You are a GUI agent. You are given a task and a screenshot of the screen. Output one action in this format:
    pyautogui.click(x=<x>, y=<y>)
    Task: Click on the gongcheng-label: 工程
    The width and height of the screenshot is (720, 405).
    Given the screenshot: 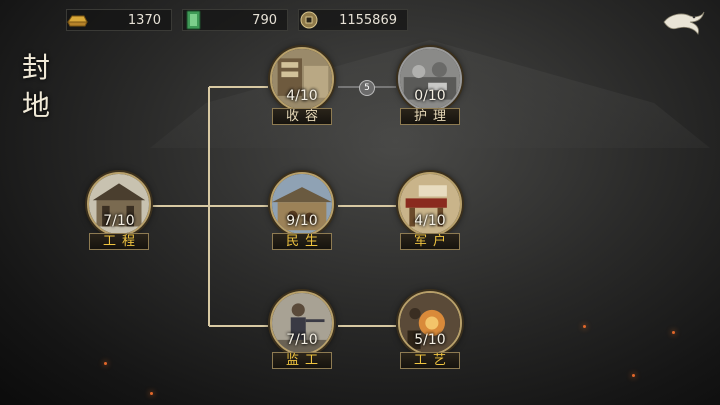 What is the action you would take?
    pyautogui.click(x=119, y=241)
    